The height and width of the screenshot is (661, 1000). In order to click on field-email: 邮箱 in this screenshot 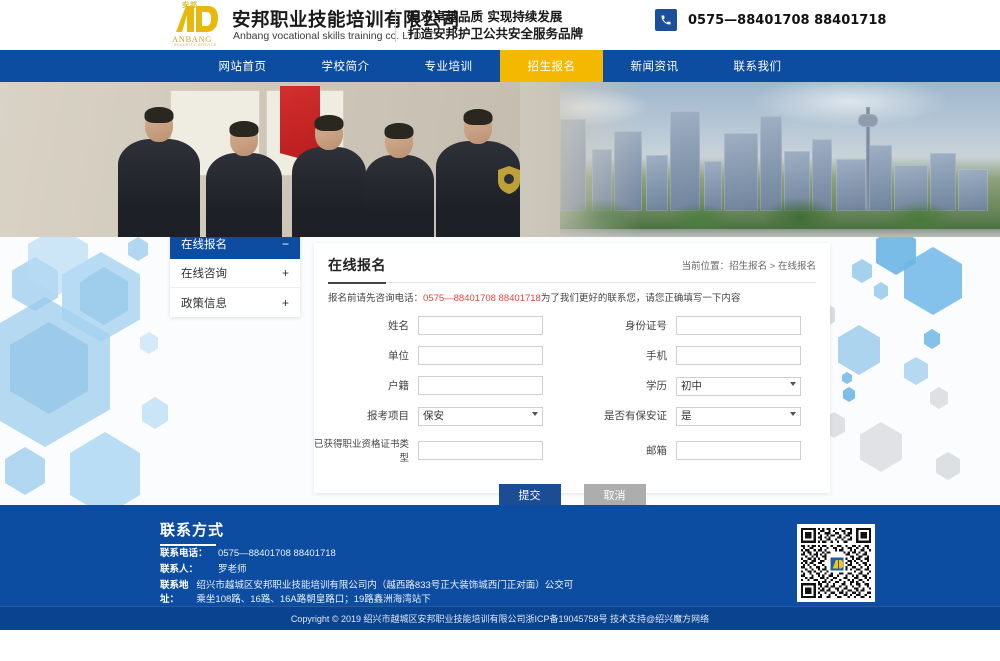, I will do `click(701, 450)`.